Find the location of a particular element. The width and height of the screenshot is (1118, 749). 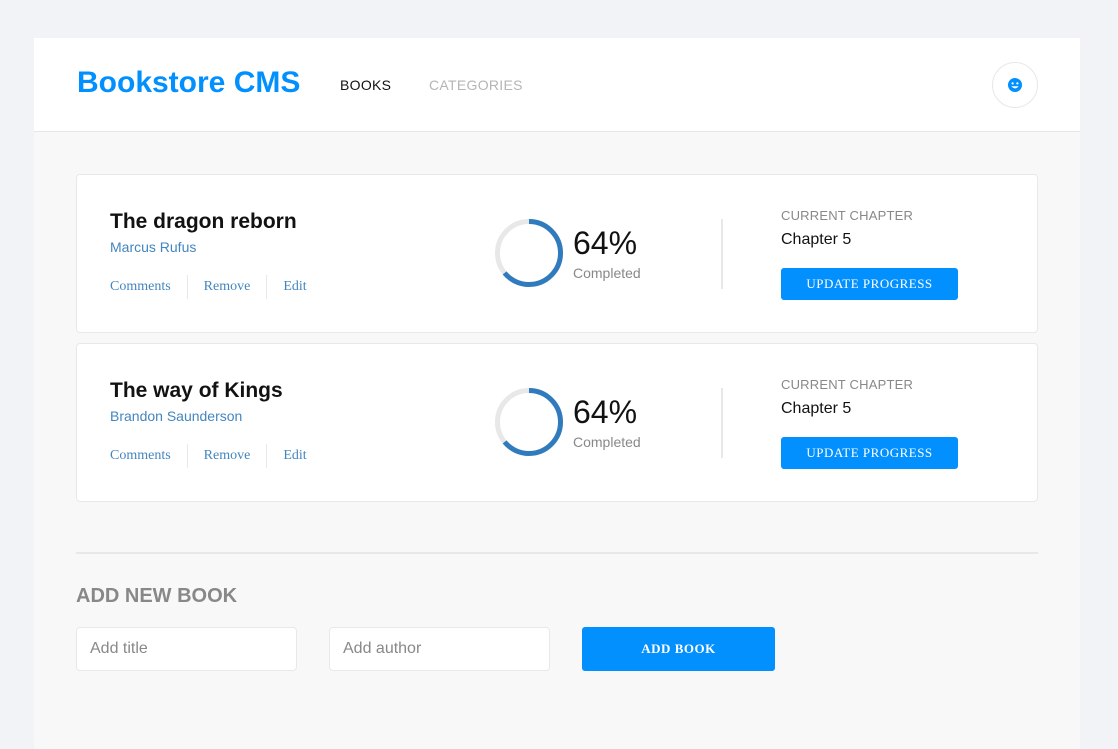

nav-books: BOOKS is located at coordinates (365, 85).